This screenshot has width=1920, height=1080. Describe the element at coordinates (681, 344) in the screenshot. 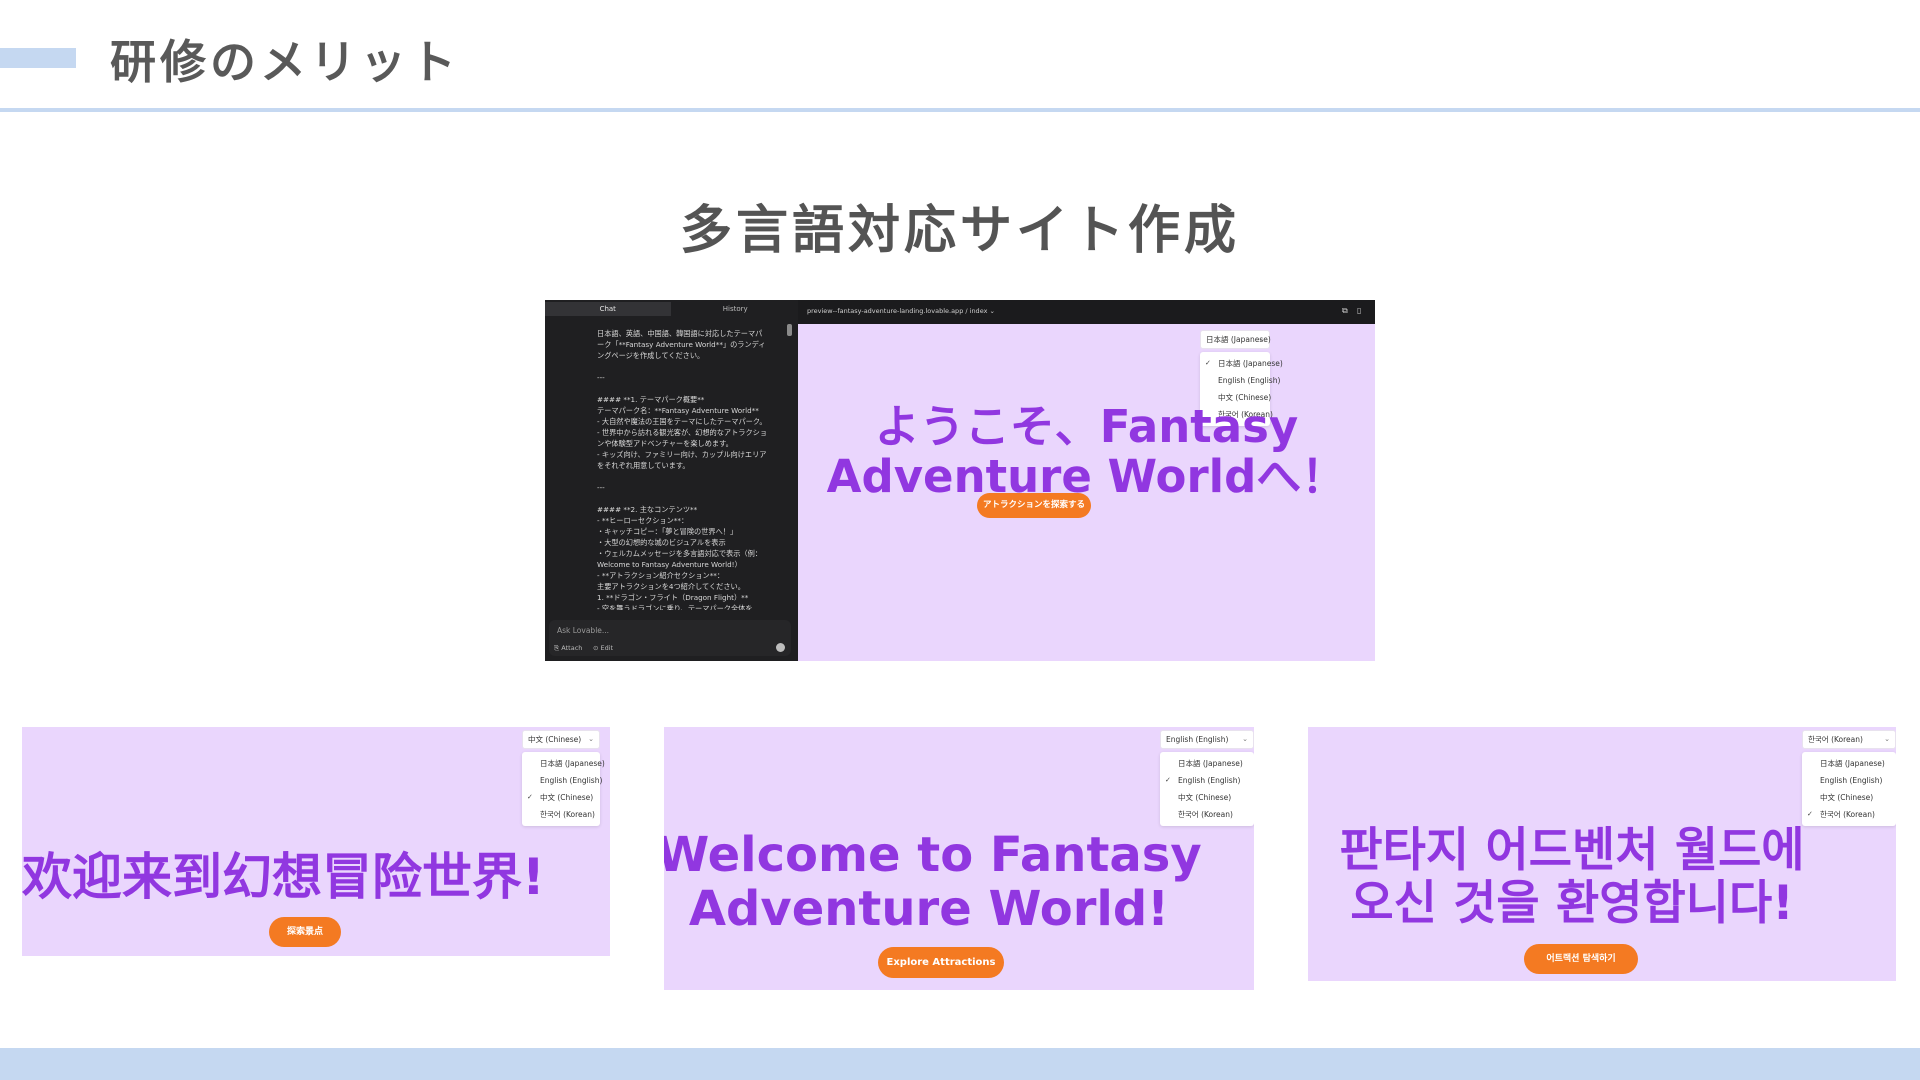

I see `chat-line: ーク「**Fantasy Adventure World**」のランディ` at that location.